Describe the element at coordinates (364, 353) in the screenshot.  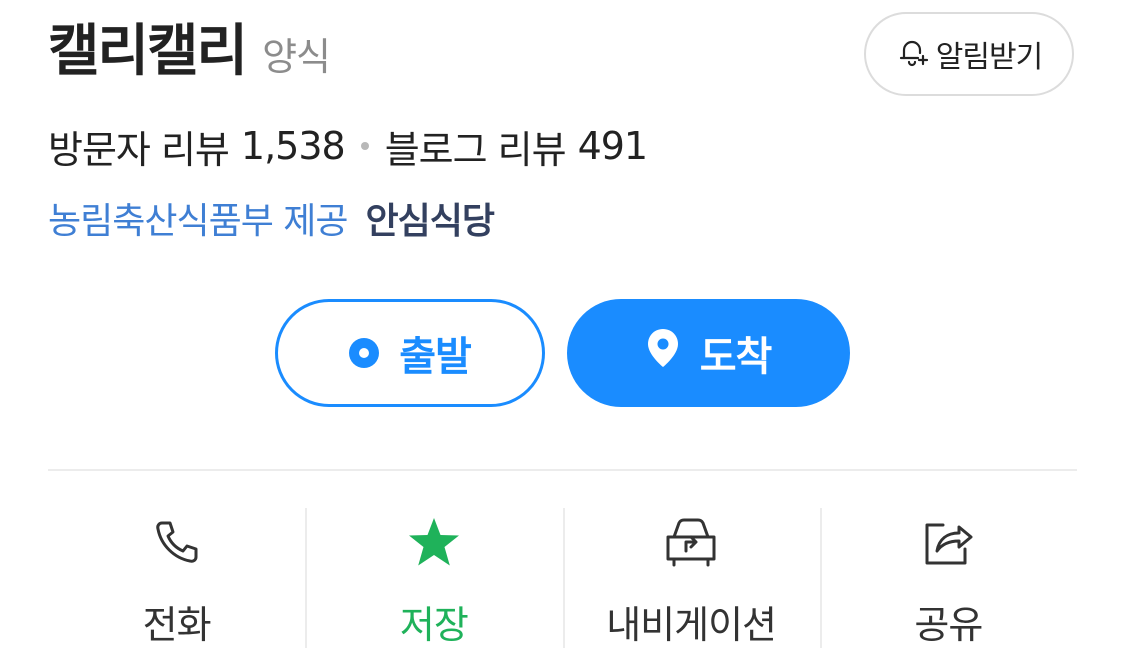
I see `origin-dot-icon` at that location.